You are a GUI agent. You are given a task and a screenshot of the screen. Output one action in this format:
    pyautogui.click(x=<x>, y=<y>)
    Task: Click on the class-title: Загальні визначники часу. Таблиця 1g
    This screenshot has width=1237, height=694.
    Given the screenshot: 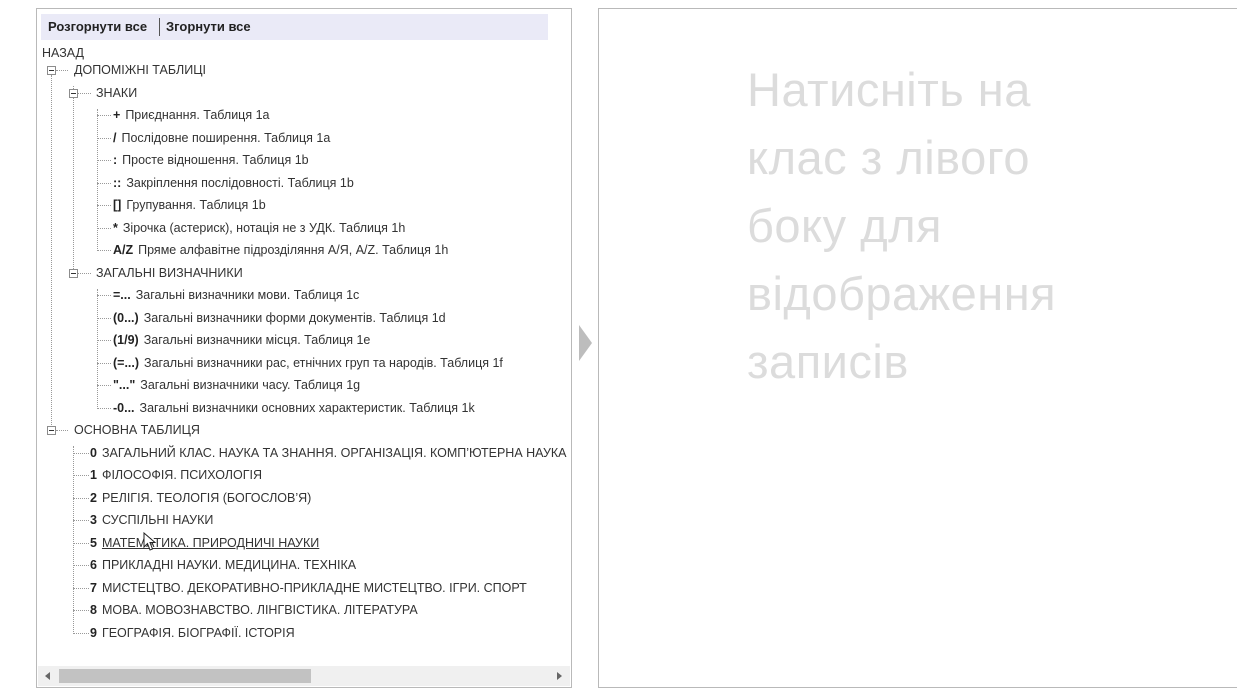 What is the action you would take?
    pyautogui.click(x=250, y=385)
    